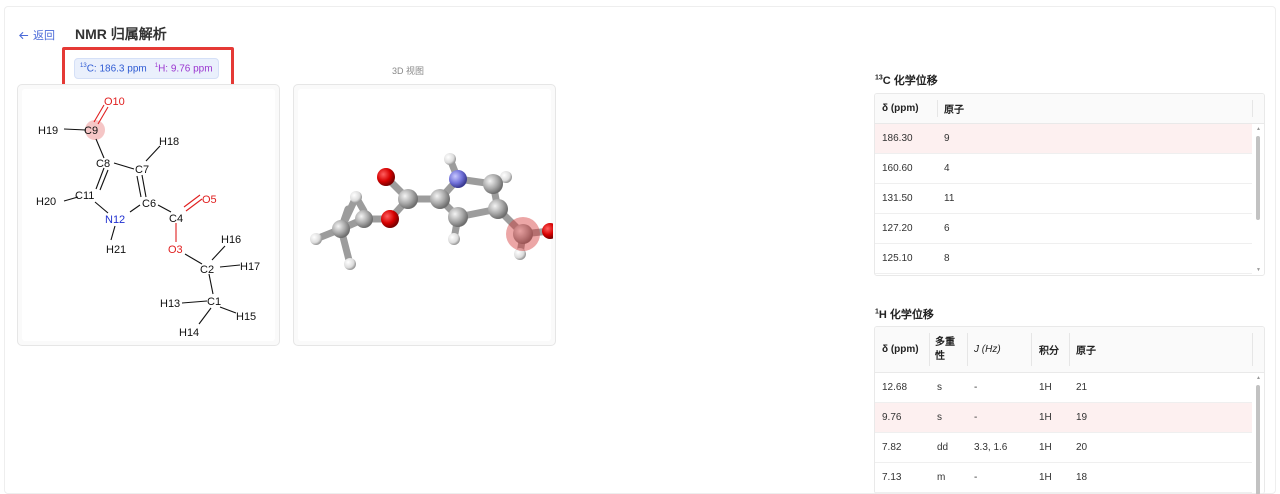 The height and width of the screenshot is (494, 1280). Describe the element at coordinates (115, 220) in the screenshot. I see `atom-label-n12: N12` at that location.